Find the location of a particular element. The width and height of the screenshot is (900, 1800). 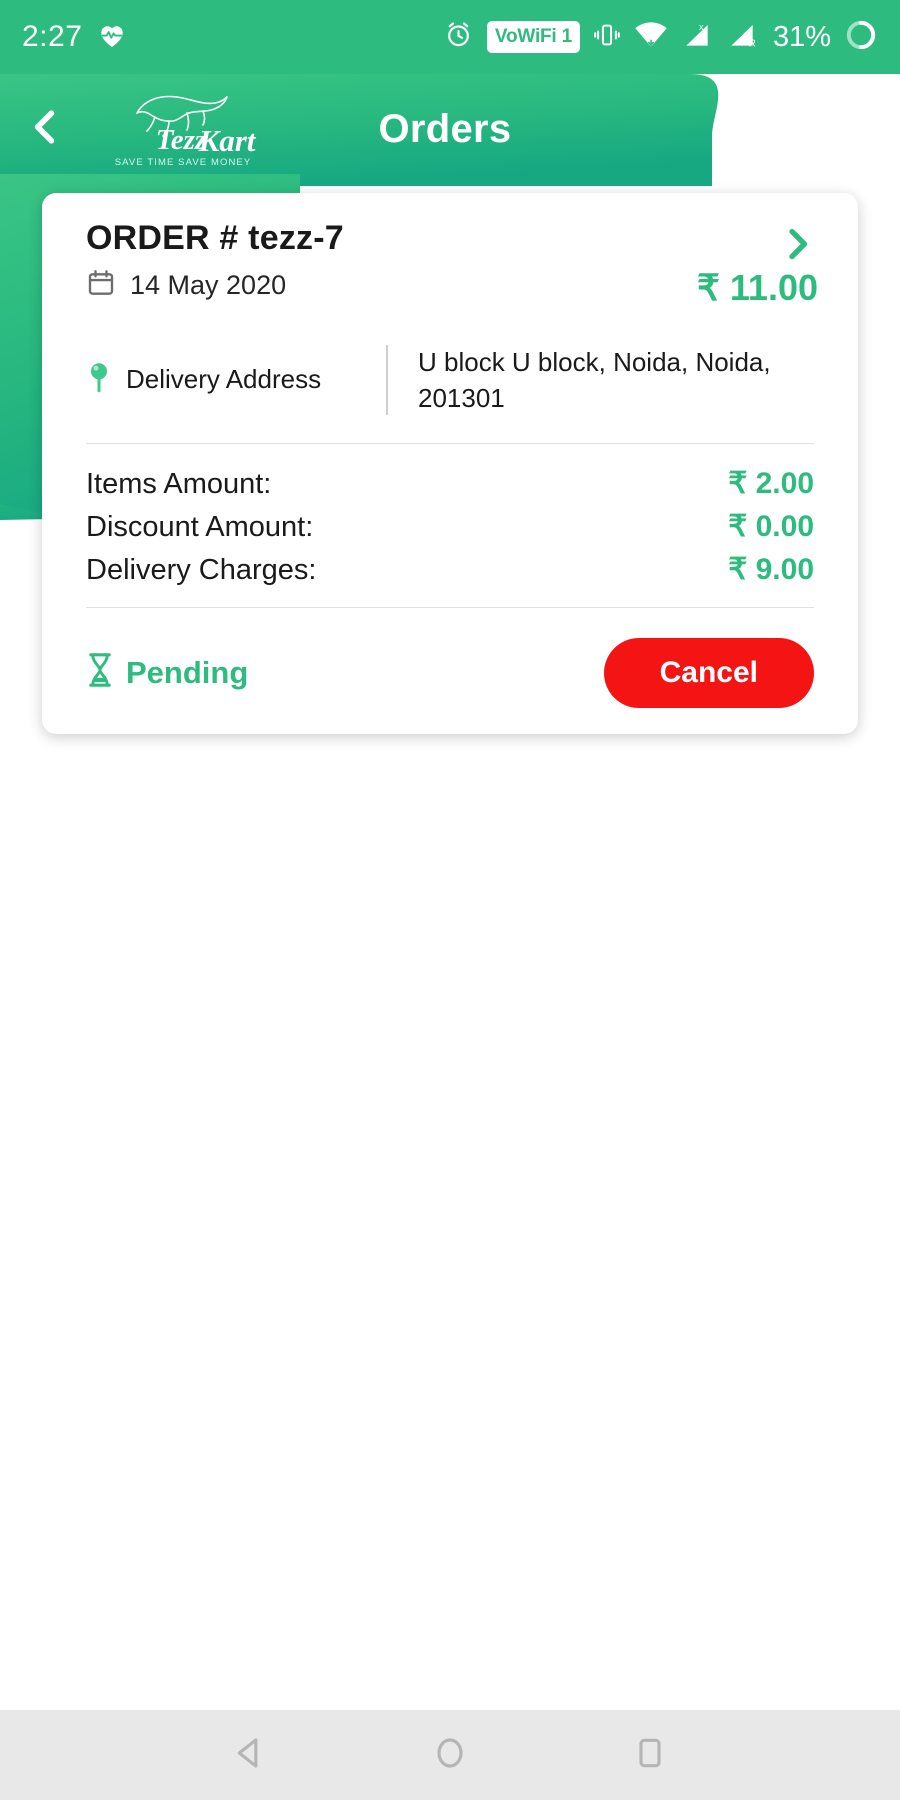

page-title: Orders is located at coordinates (445, 128).